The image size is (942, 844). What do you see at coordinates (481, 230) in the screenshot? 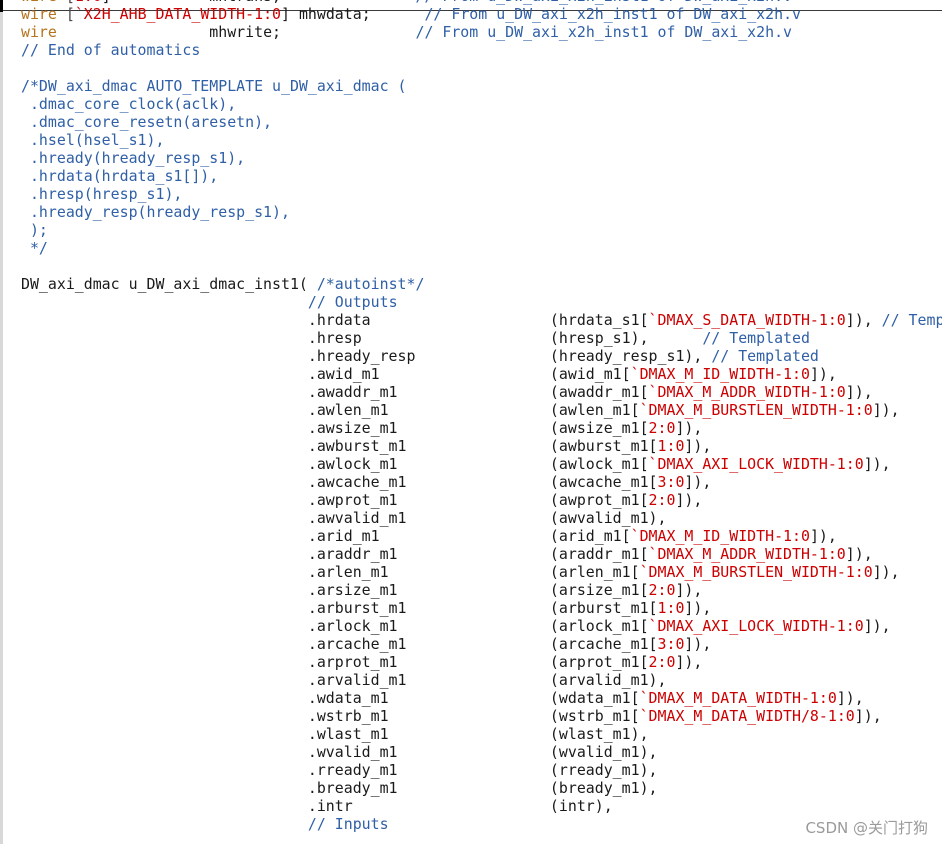
I see `code-line: );` at bounding box center [481, 230].